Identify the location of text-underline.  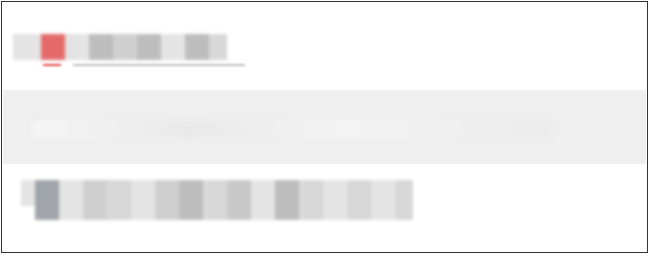
(159, 65).